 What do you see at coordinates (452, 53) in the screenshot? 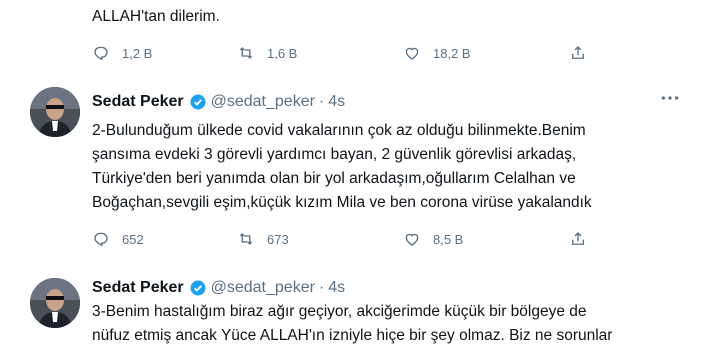
I see `like-count: 18,2 B` at bounding box center [452, 53].